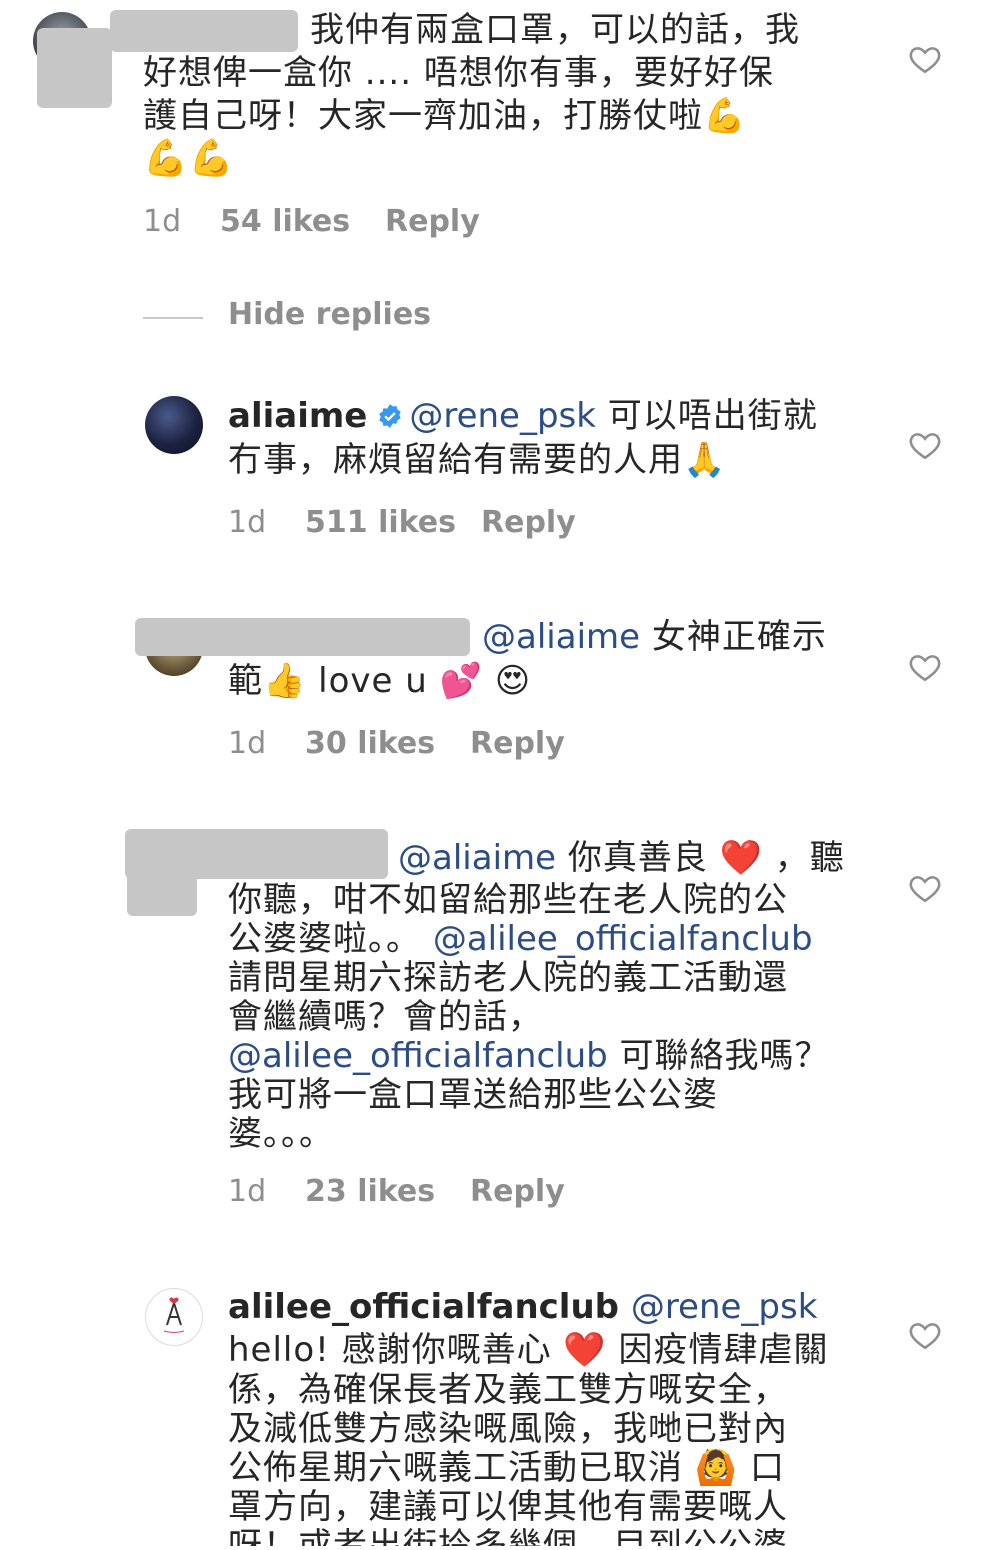 This screenshot has height=1550, width=1000. I want to click on fanclub-logo-avatar, so click(174, 1317).